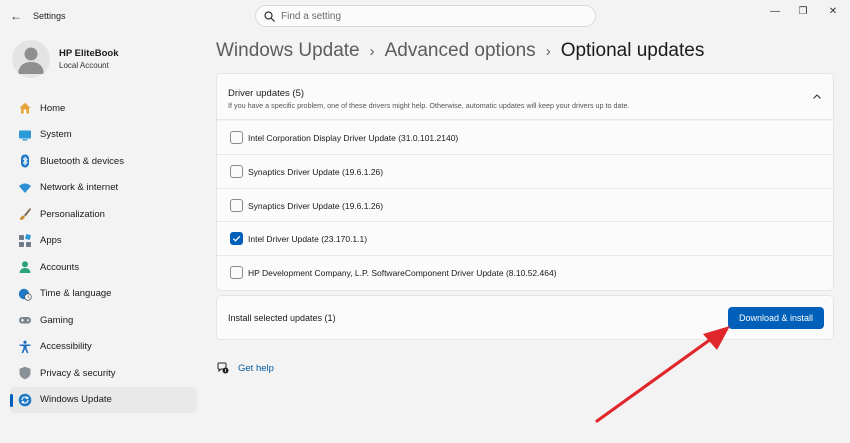 The image size is (850, 443). What do you see at coordinates (266, 93) in the screenshot?
I see `driver-updates-title: Driver updates (5)` at bounding box center [266, 93].